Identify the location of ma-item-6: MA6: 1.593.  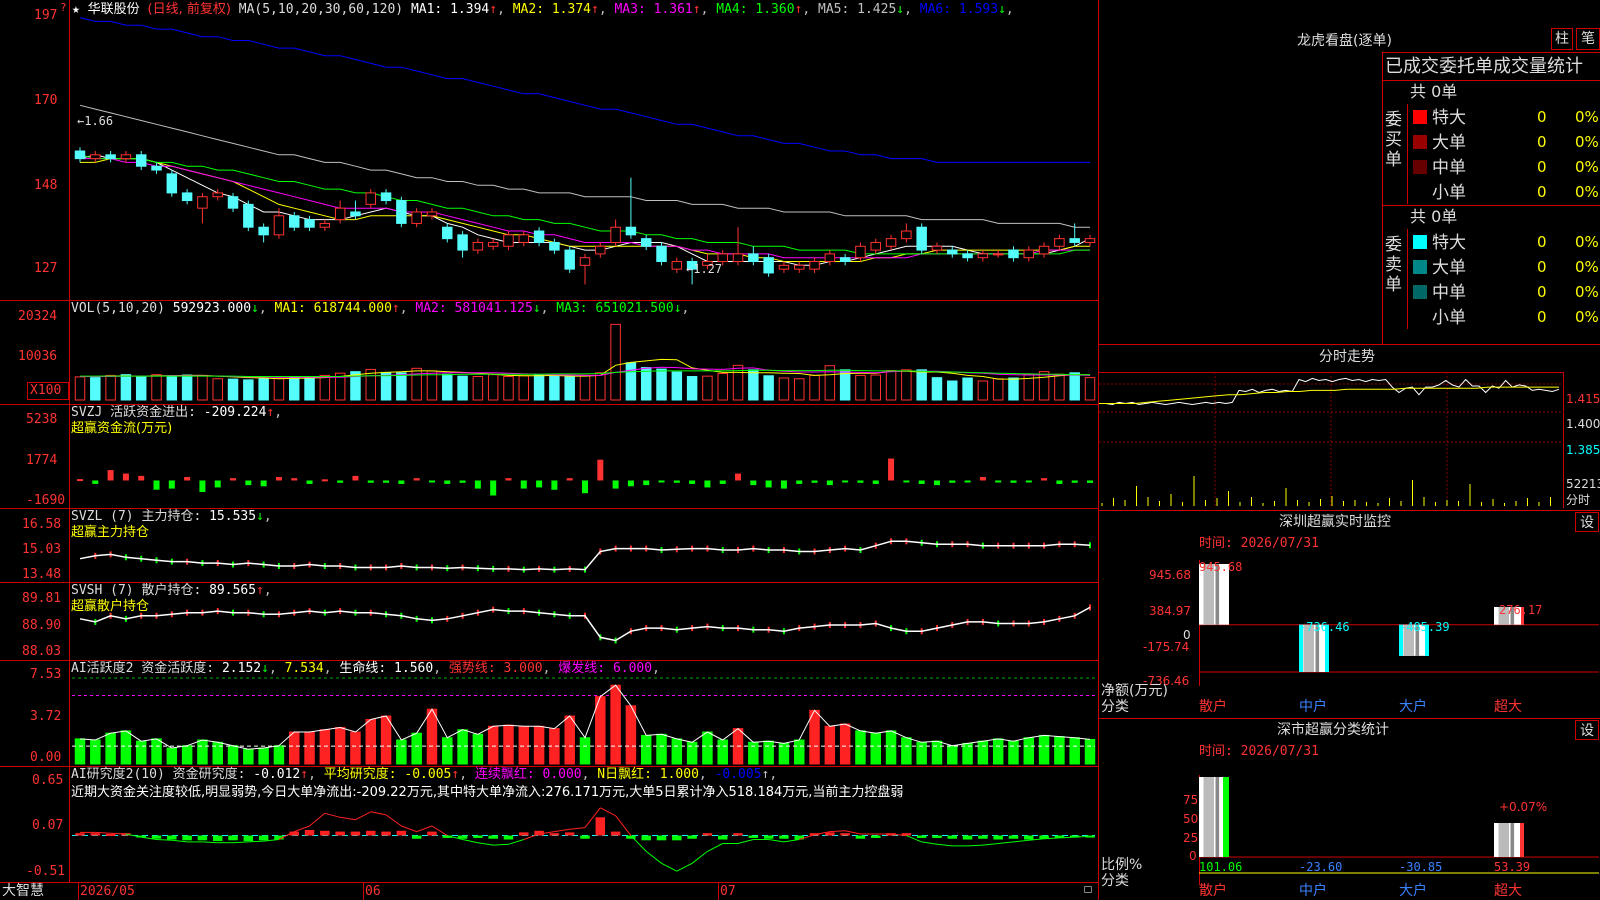
(959, 9).